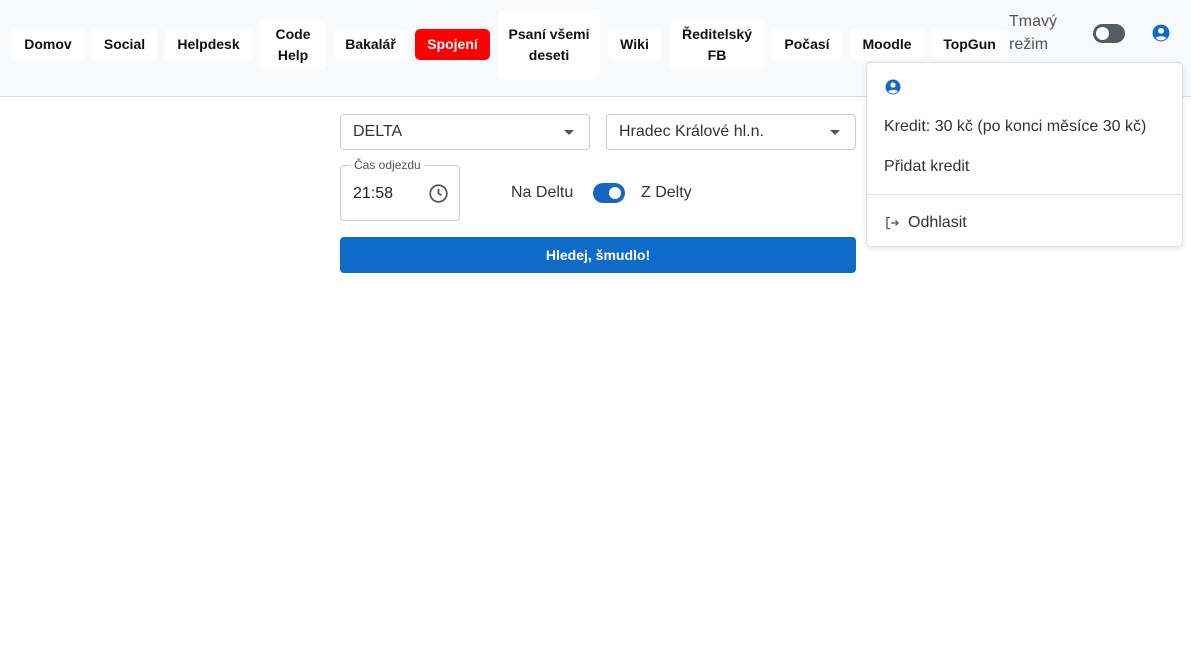 This screenshot has height=657, width=1191. What do you see at coordinates (293, 45) in the screenshot?
I see `nav-code-help: Code Help` at bounding box center [293, 45].